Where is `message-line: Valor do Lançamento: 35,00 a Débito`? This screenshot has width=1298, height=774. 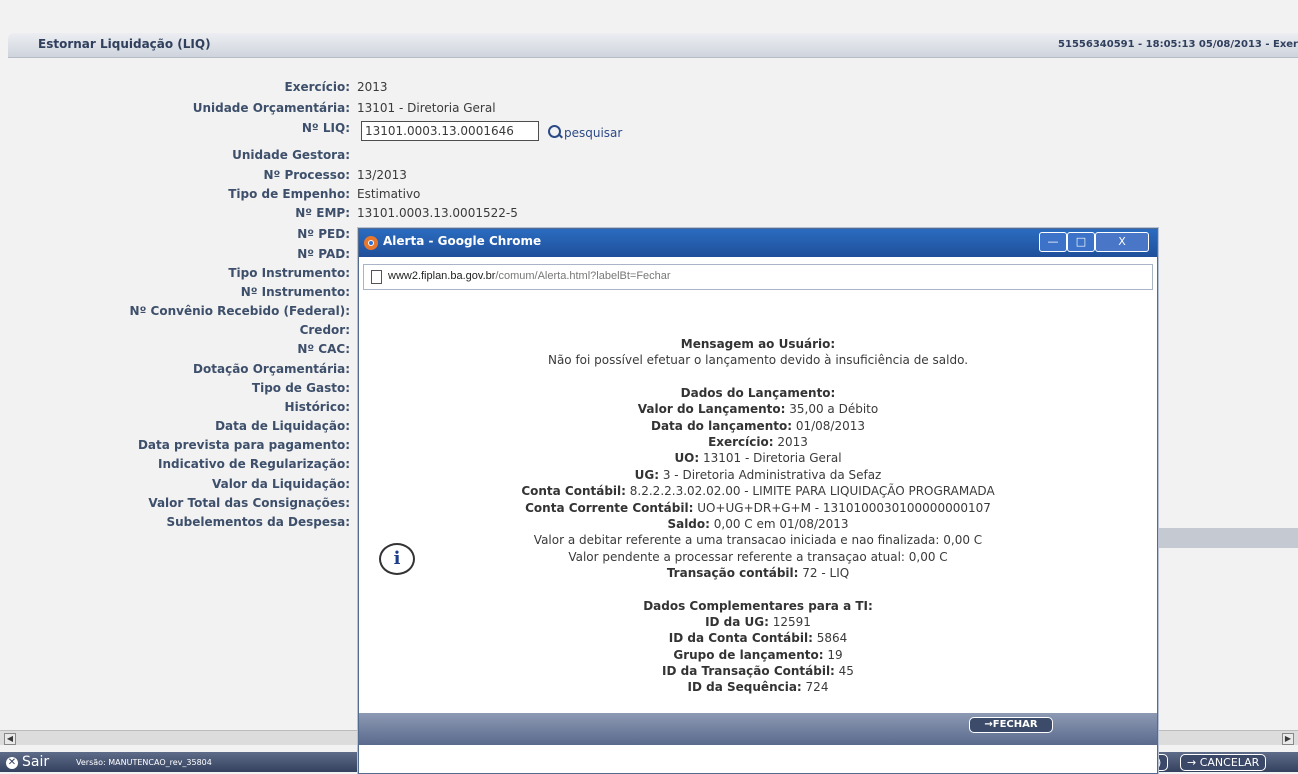
message-line: Valor do Lançamento: 35,00 a Débito is located at coordinates (758, 409).